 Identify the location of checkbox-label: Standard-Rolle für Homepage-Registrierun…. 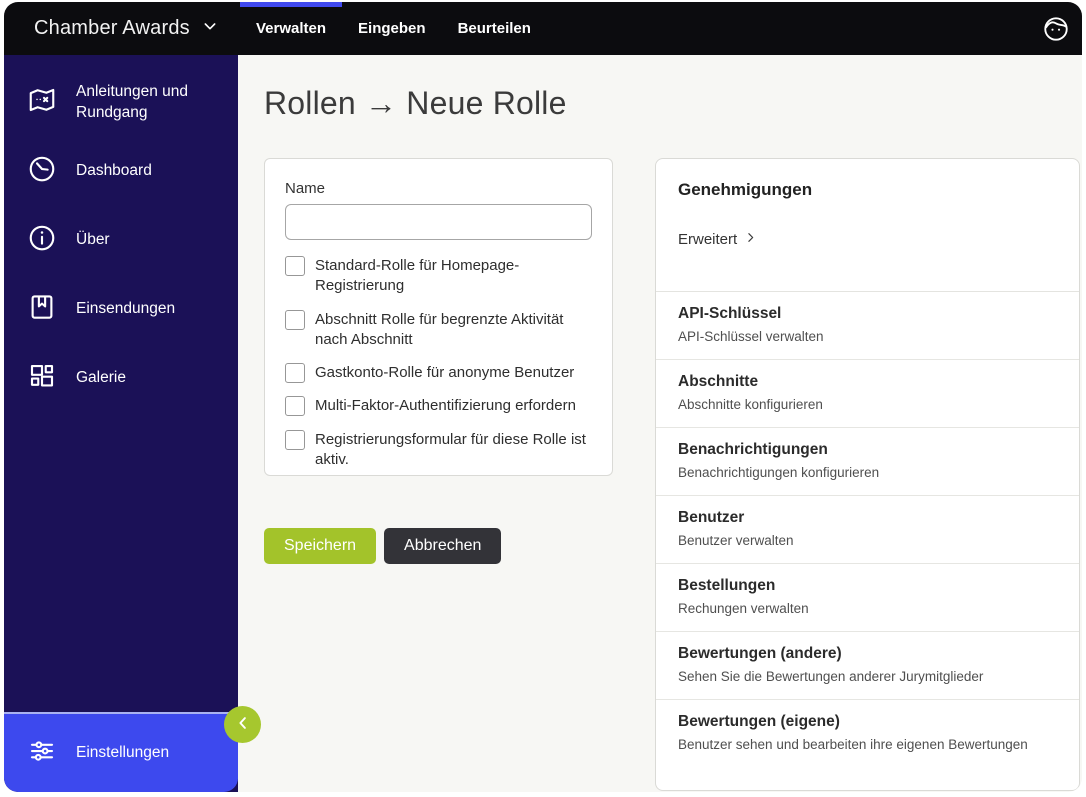
(417, 276).